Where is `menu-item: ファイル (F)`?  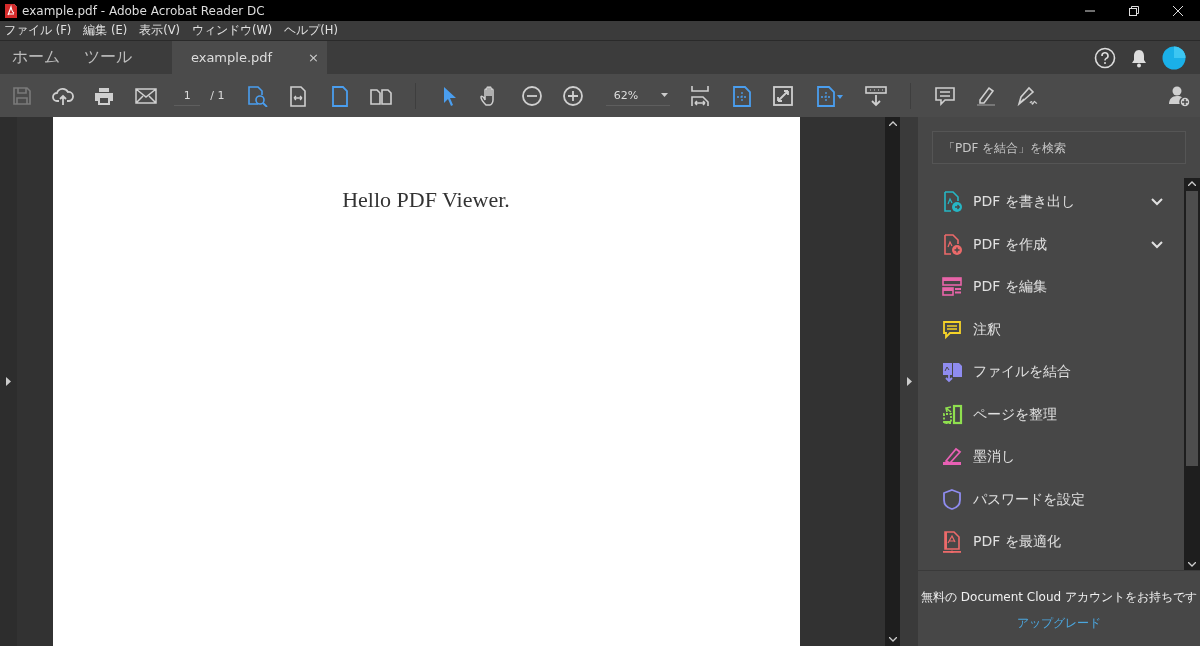
menu-item: ファイル (F) is located at coordinates (38, 30).